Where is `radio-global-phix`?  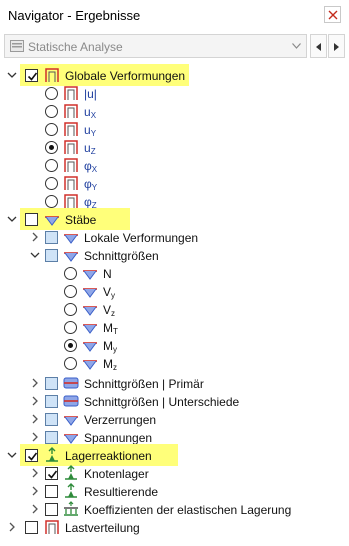 radio-global-phix is located at coordinates (51, 165).